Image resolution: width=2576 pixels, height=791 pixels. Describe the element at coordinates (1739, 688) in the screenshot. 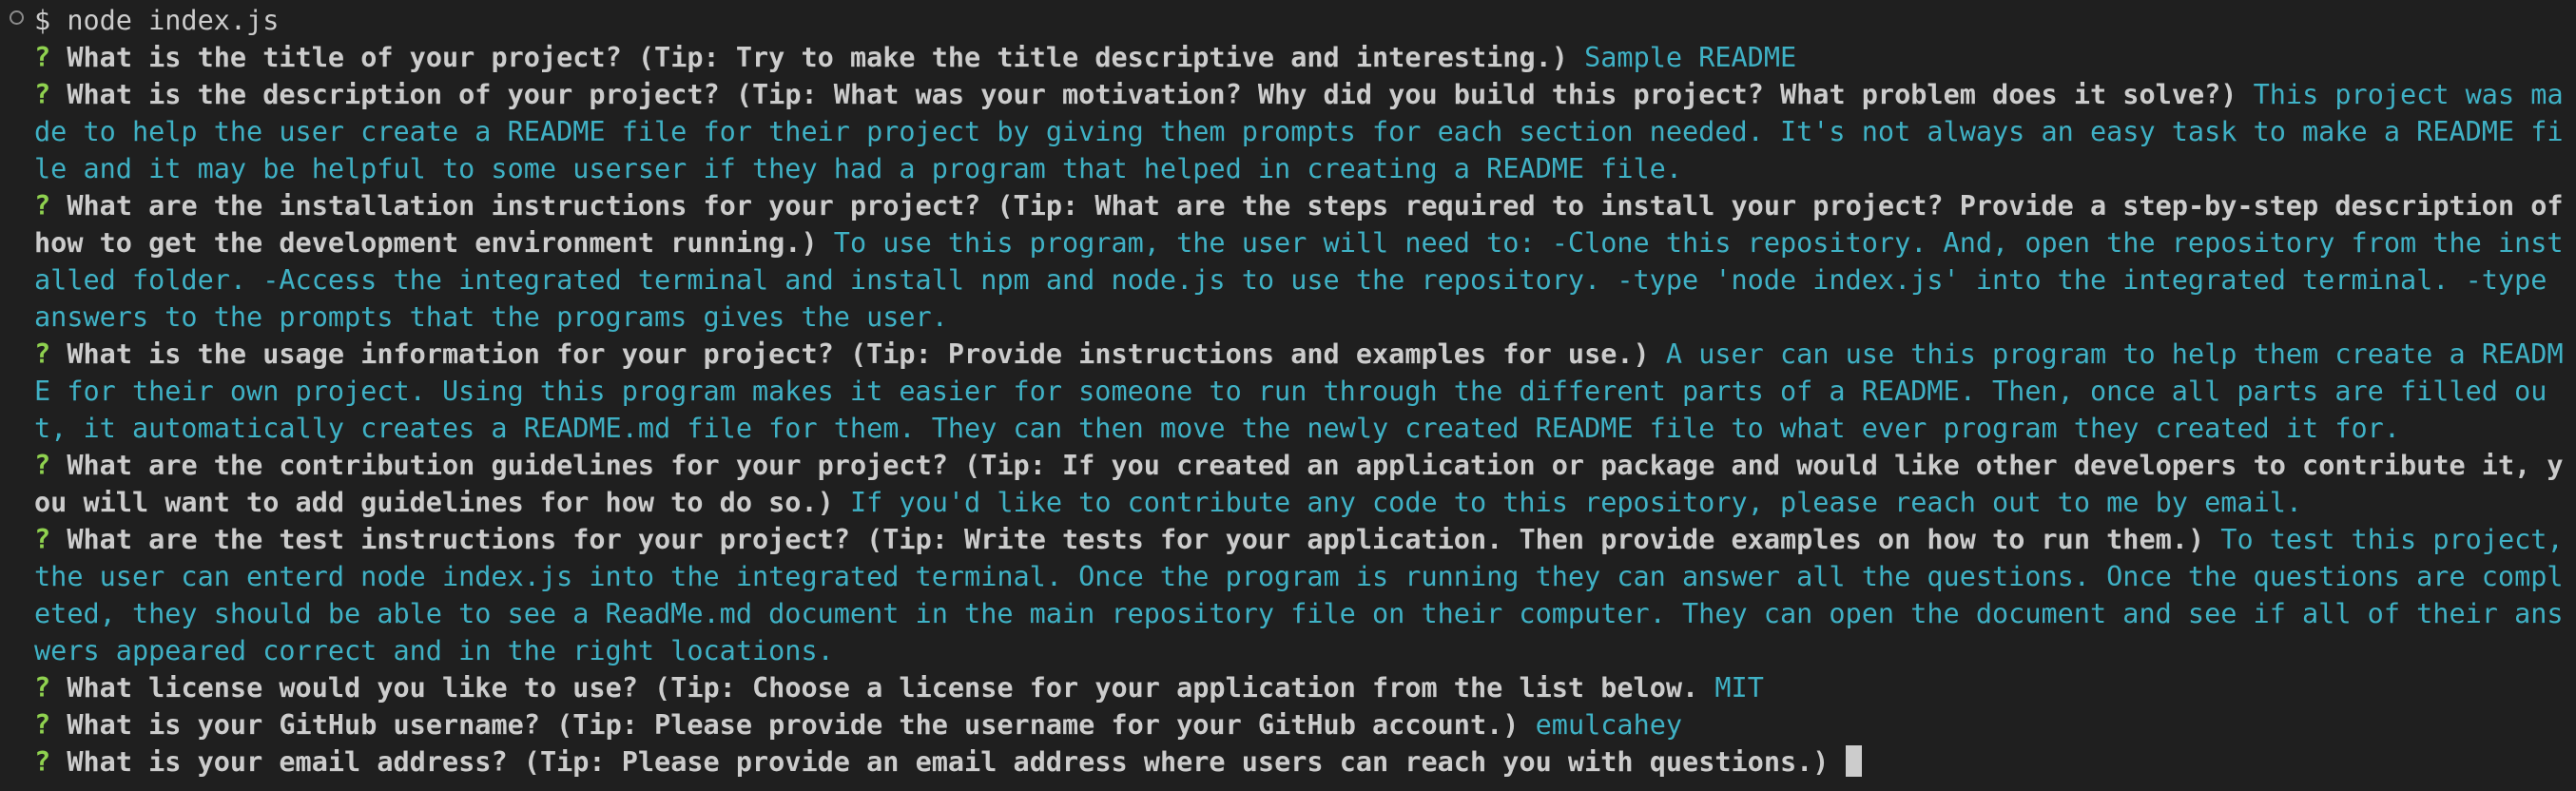

I see `prompt-answer: MIT` at that location.